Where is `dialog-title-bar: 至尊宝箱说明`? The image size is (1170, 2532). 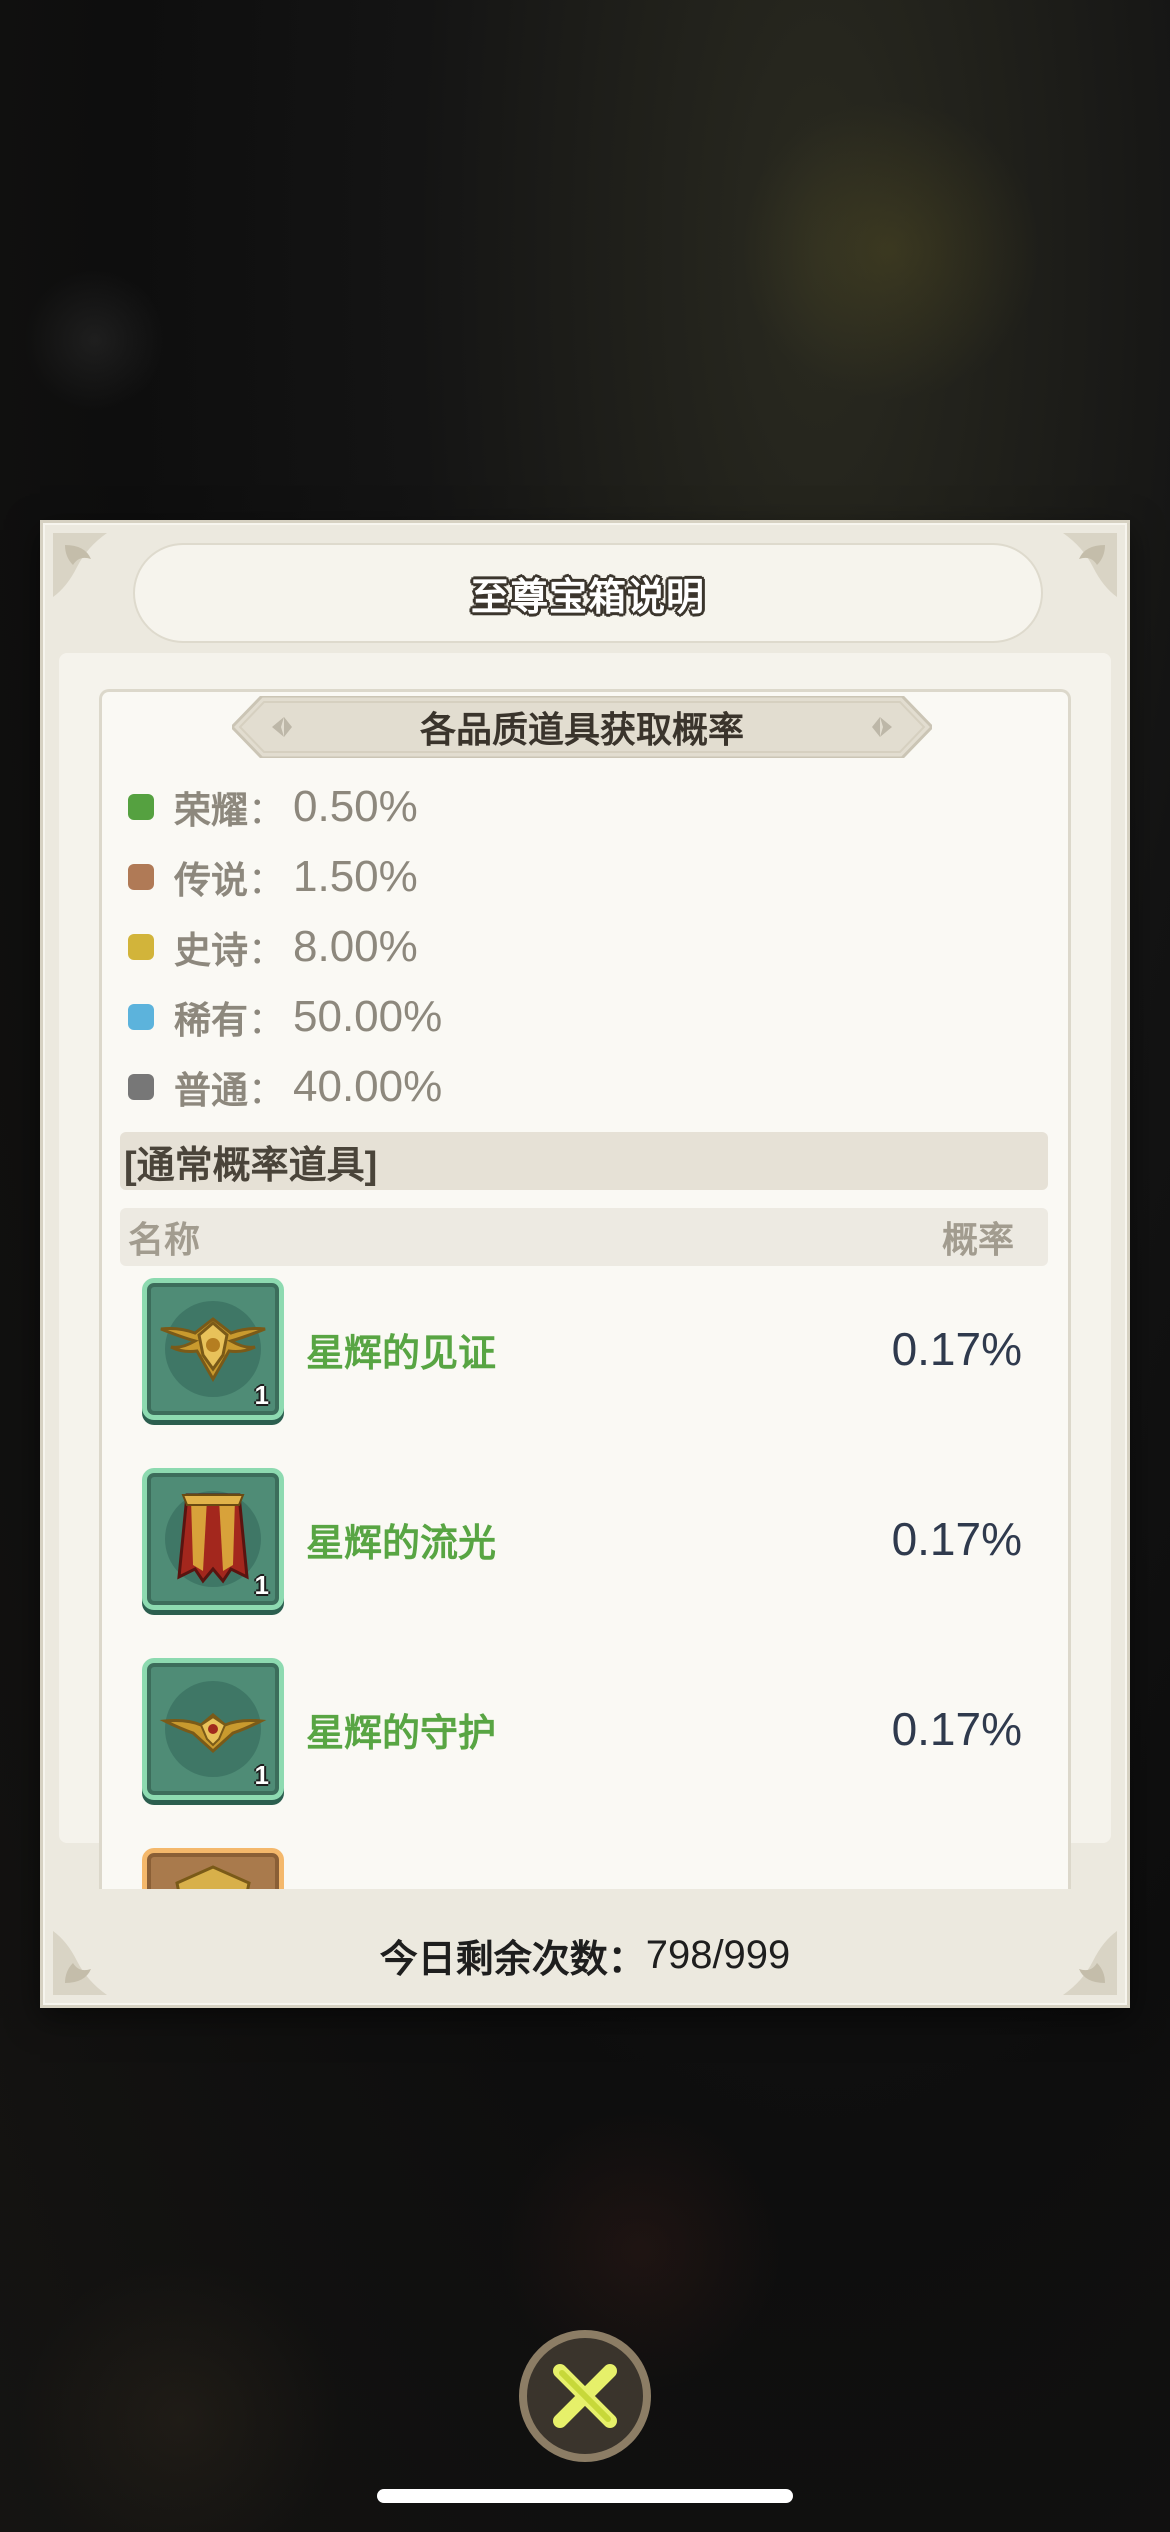 dialog-title-bar: 至尊宝箱说明 is located at coordinates (588, 593).